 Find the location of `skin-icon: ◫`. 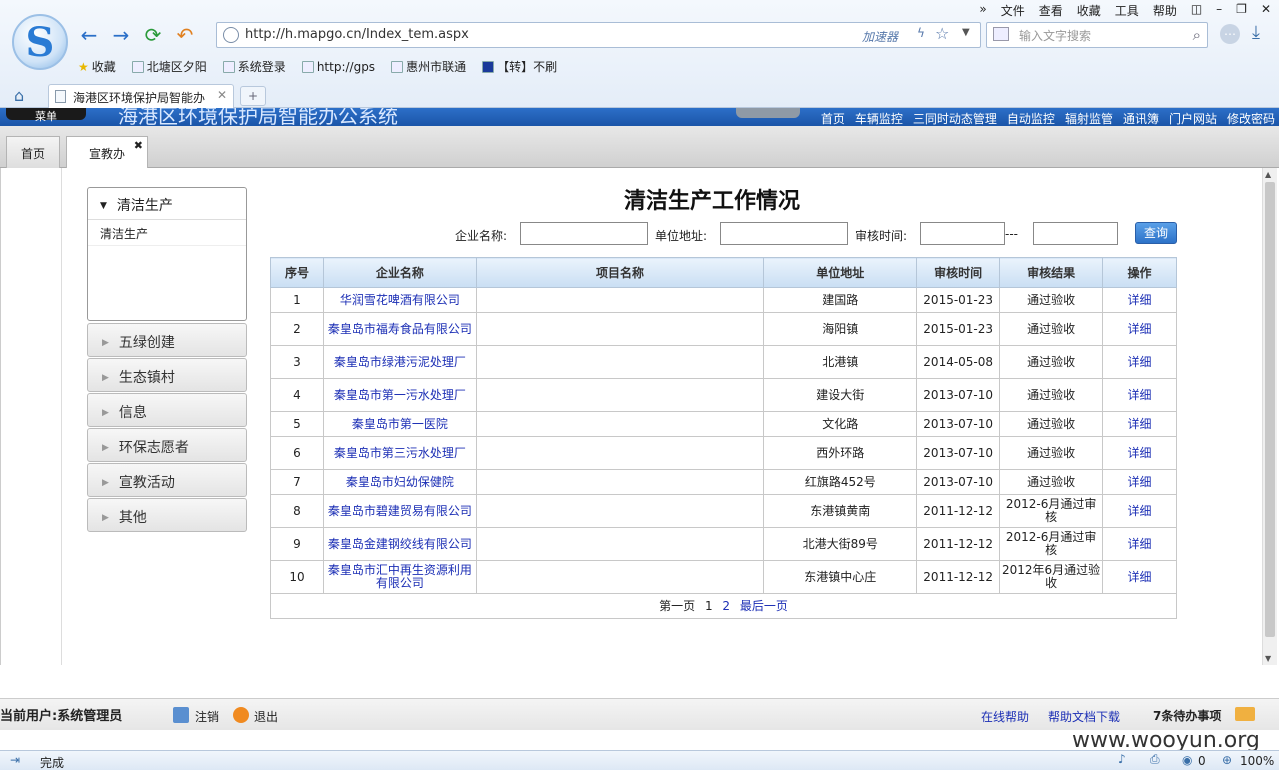

skin-icon: ◫ is located at coordinates (1196, 10).